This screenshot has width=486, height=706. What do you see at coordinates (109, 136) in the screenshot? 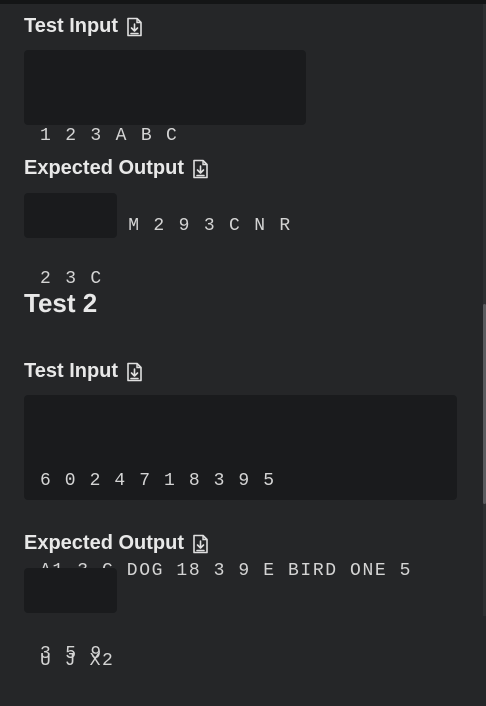
I see `code-line: 1 2 3 A B C` at bounding box center [109, 136].